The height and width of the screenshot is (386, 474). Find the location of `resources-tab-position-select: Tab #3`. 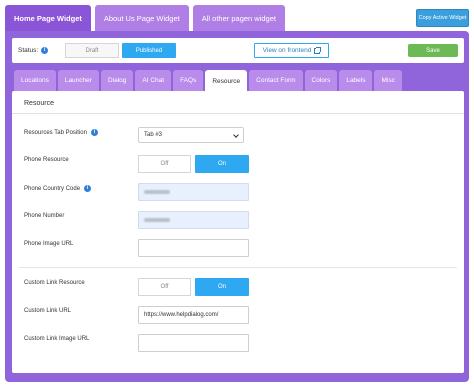

resources-tab-position-select: Tab #3 is located at coordinates (191, 135).